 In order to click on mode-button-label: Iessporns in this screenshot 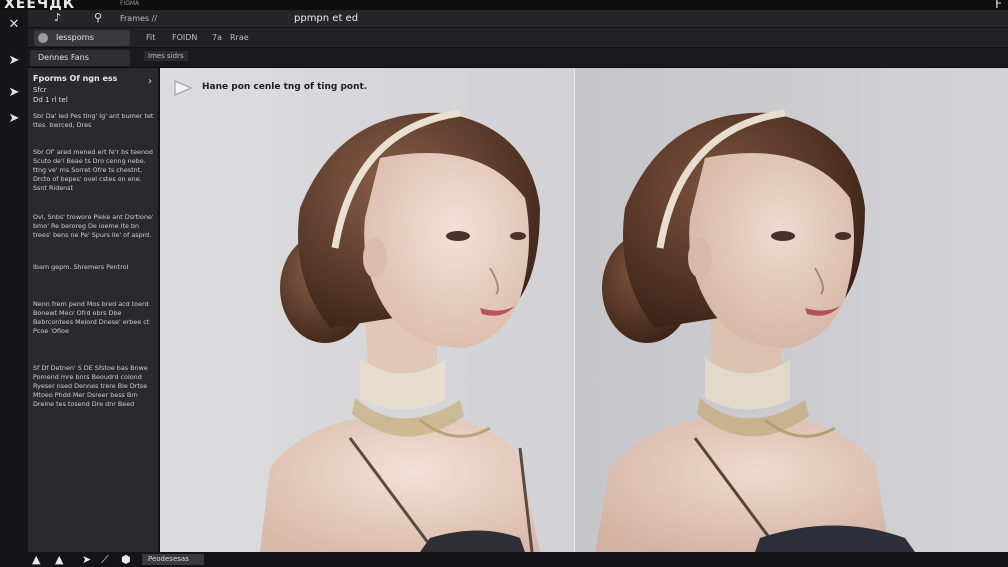, I will do `click(75, 37)`.